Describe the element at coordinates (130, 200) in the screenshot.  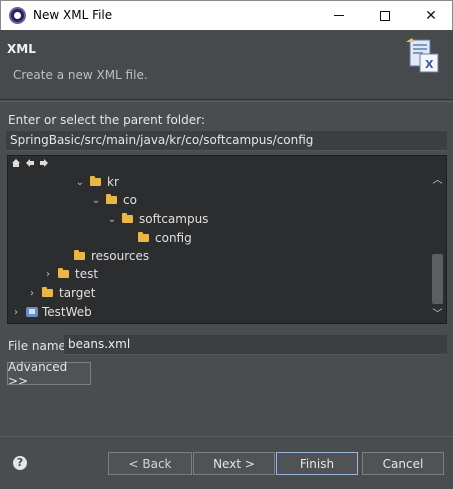
I see `tree-item-label: co` at that location.